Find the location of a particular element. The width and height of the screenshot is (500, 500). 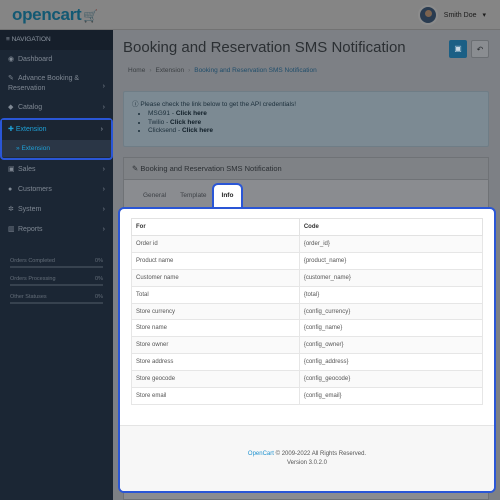

chevron-down-icon: ▾ is located at coordinates (484, 15).